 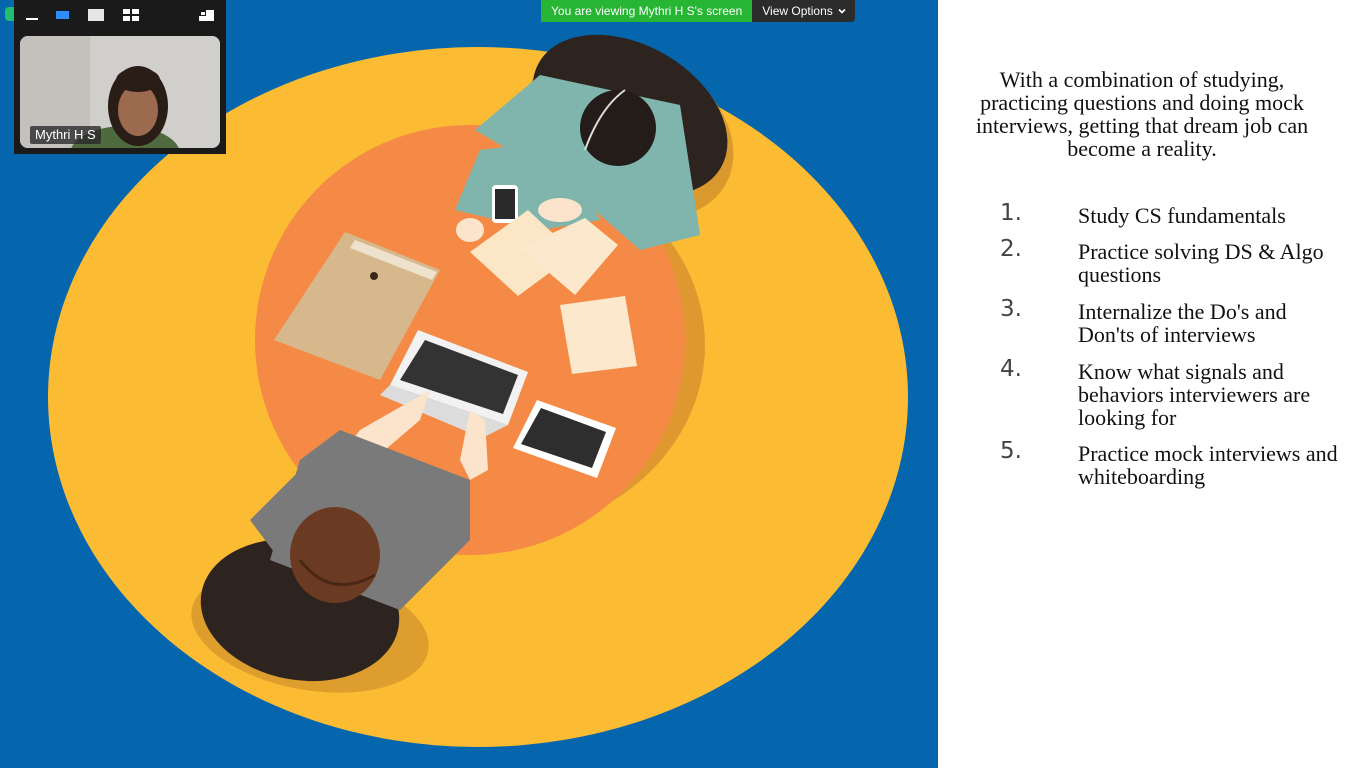 I want to click on exit-fullscreen-button, so click(x=207, y=15).